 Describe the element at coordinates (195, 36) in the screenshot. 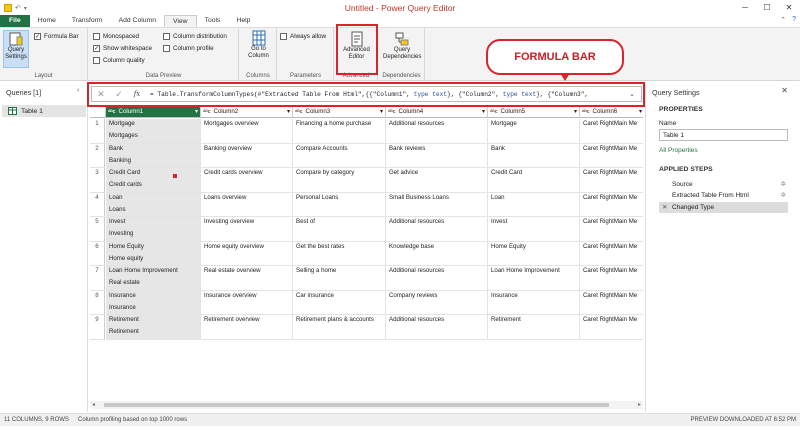

I see `column-distribution-checkbox: Column distribution` at that location.